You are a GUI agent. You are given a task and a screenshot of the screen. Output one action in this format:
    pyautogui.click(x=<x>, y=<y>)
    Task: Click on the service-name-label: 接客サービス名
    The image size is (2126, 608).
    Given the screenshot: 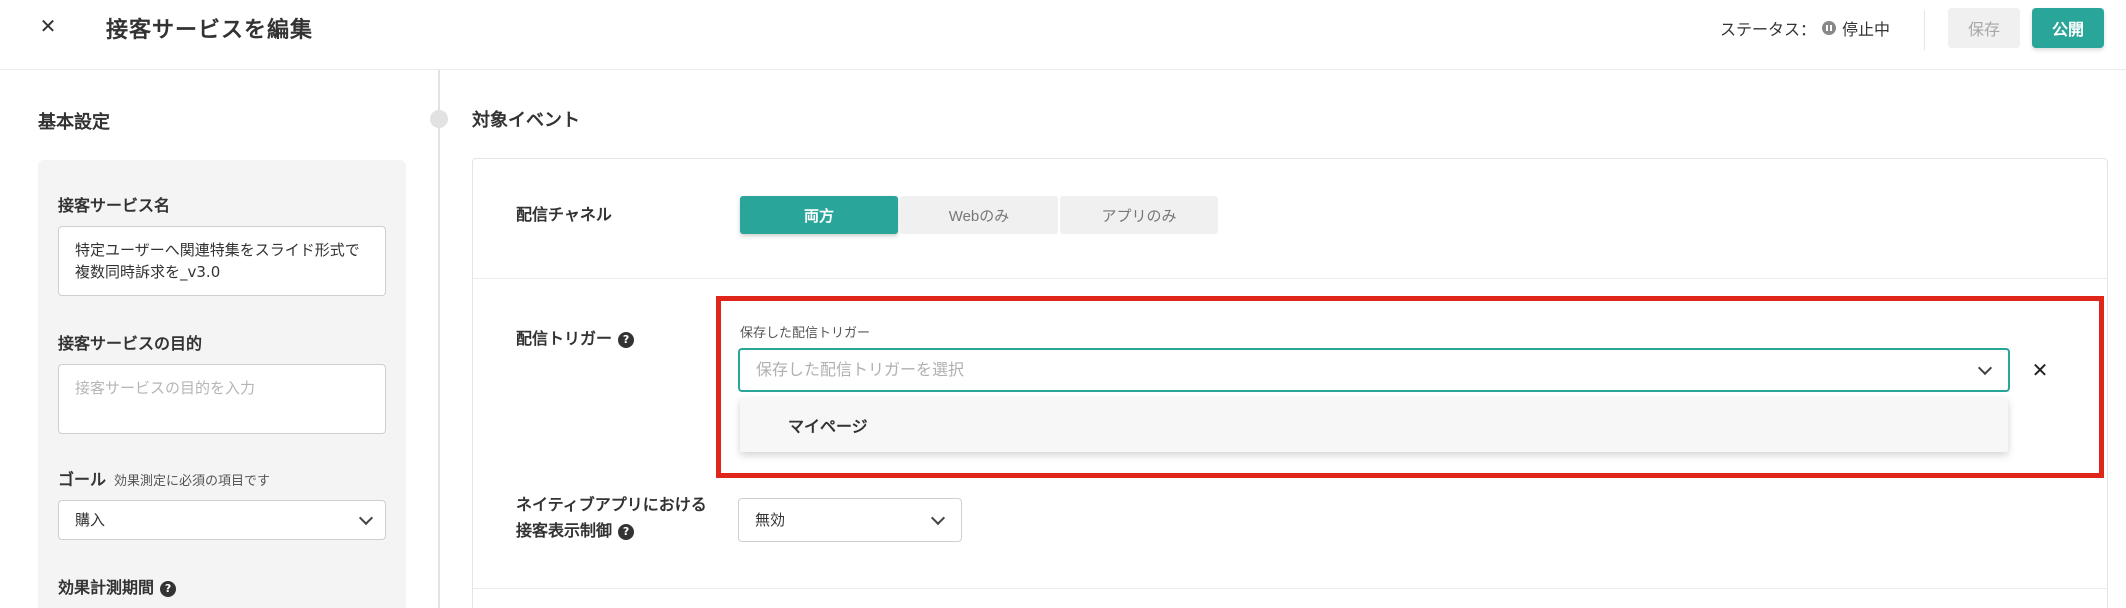 What is the action you would take?
    pyautogui.click(x=114, y=205)
    